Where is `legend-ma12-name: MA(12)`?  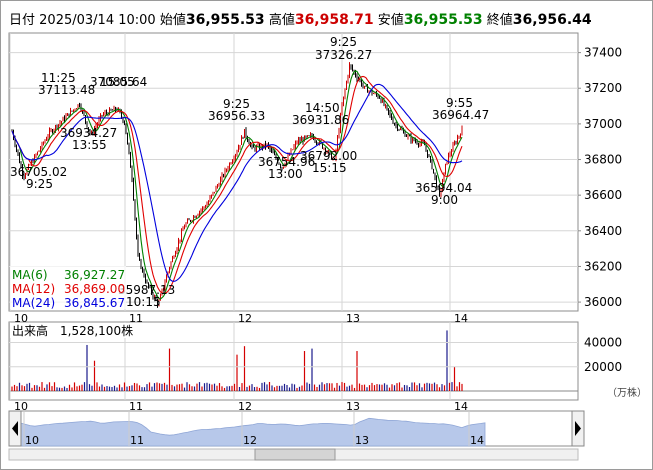
legend-ma12-name: MA(12) is located at coordinates (33, 289).